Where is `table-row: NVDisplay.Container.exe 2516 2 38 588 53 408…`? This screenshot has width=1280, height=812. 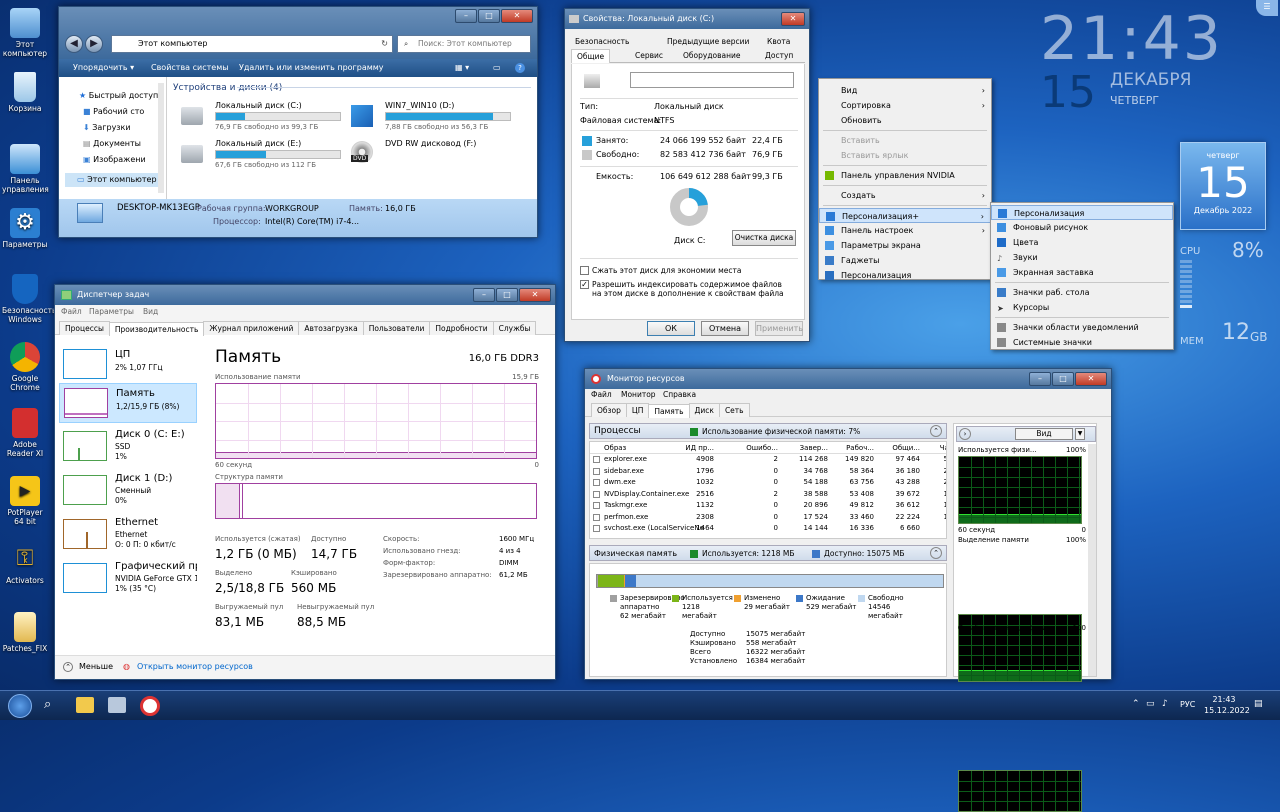
table-row: NVDisplay.Container.exe 2516 2 38 588 53 408… is located at coordinates (768, 495).